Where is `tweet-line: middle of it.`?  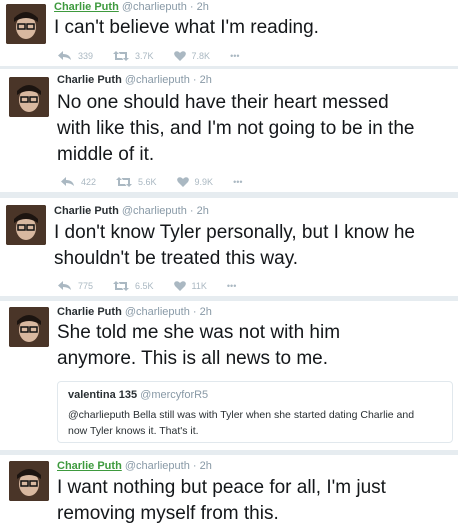 tweet-line: middle of it. is located at coordinates (106, 154).